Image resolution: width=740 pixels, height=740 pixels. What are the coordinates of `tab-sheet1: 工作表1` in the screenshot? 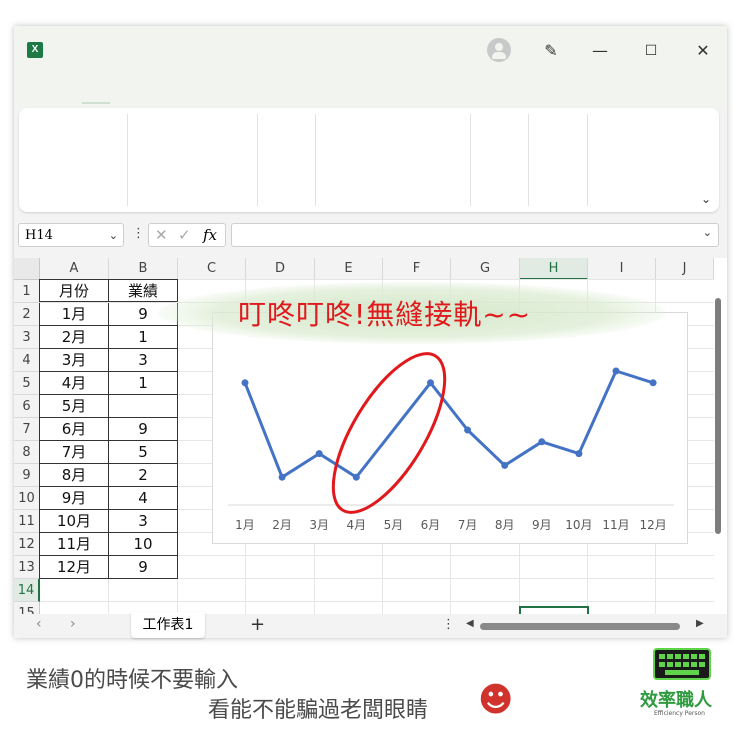 It's located at (168, 625).